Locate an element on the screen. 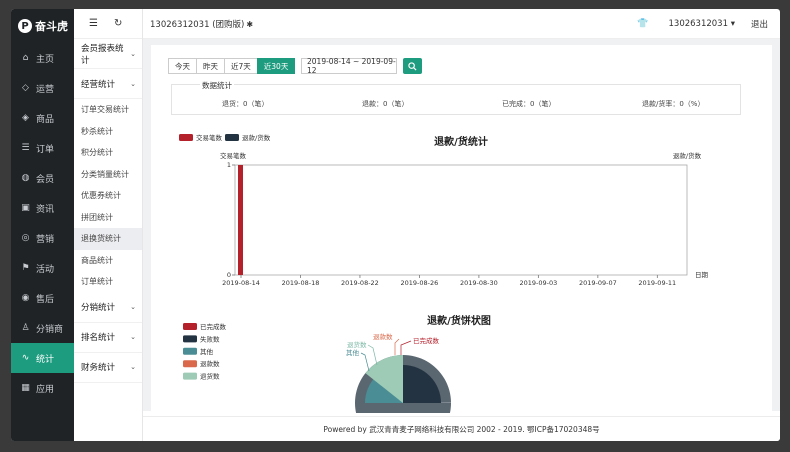 The width and height of the screenshot is (790, 452). x-tick-label: 2019-08-22 is located at coordinates (360, 283).